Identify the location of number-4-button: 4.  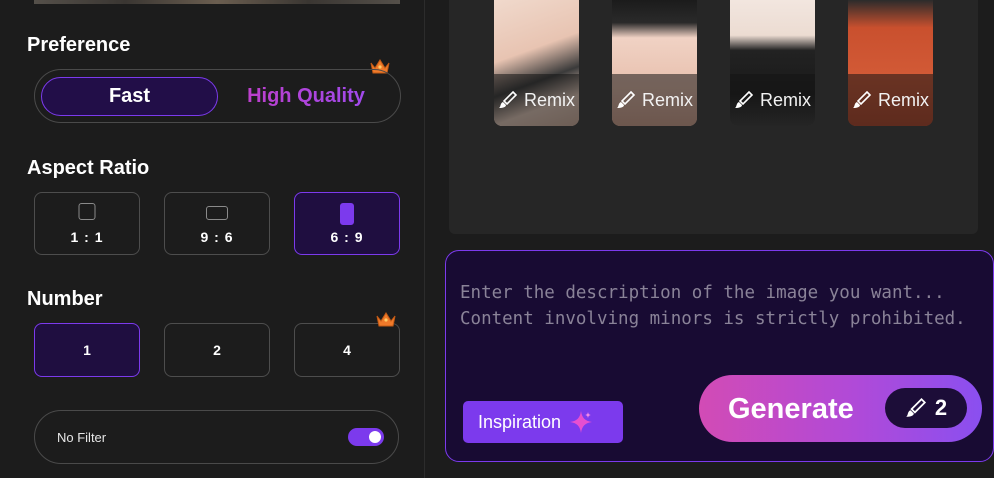
(347, 350).